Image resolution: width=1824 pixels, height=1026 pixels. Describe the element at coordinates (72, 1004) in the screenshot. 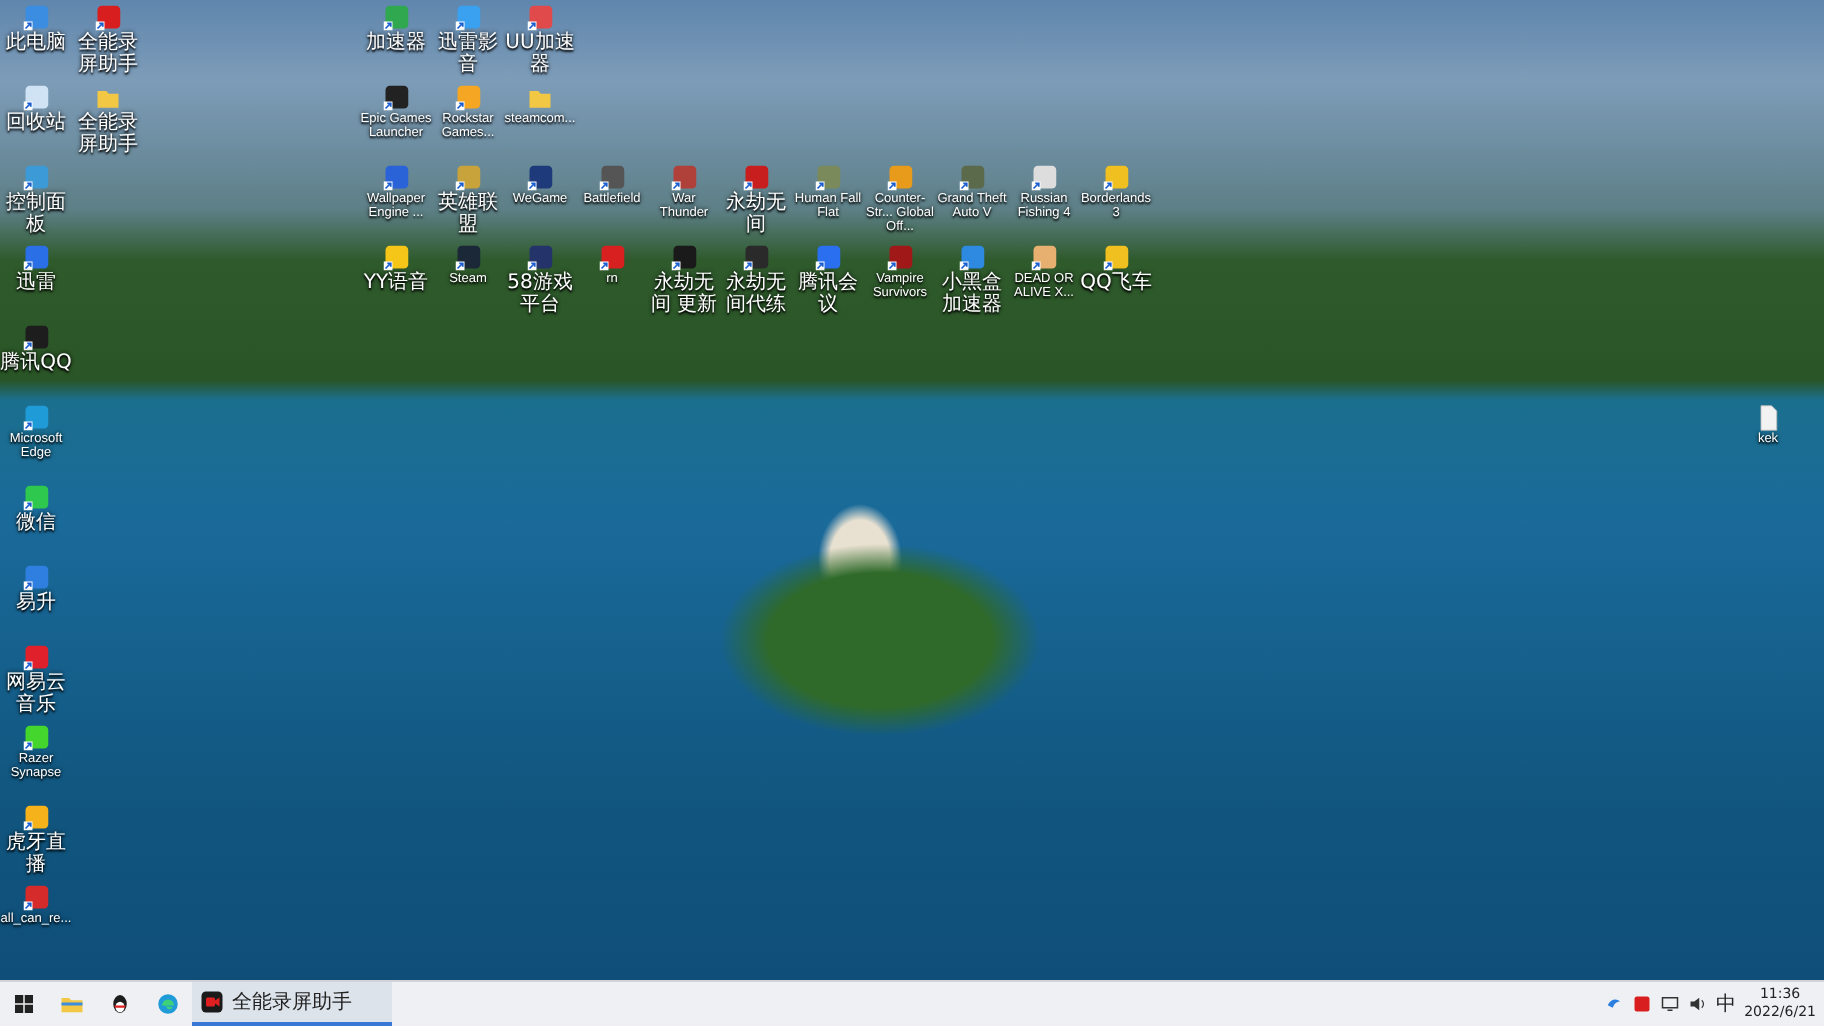

I see `folder-icon` at that location.